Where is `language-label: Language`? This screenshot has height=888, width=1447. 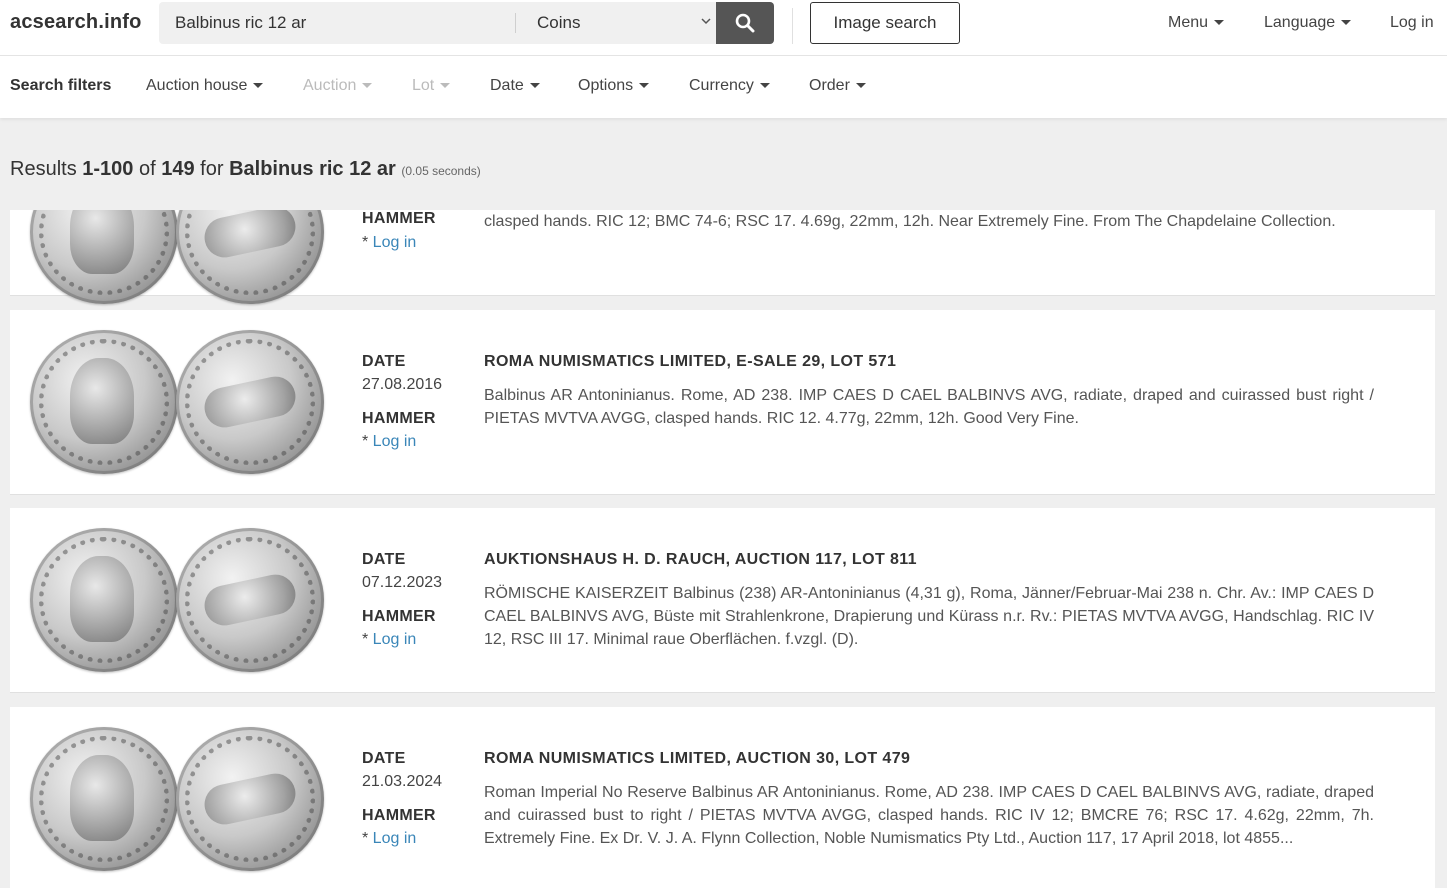 language-label: Language is located at coordinates (1300, 22).